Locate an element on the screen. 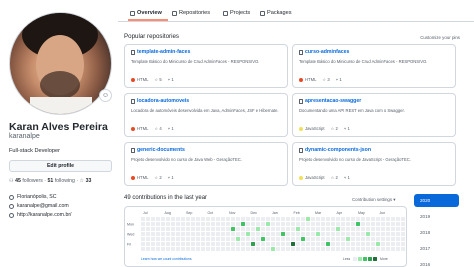 This screenshot has height=267, width=474. repo-stars: ☆ 2 is located at coordinates (334, 177).